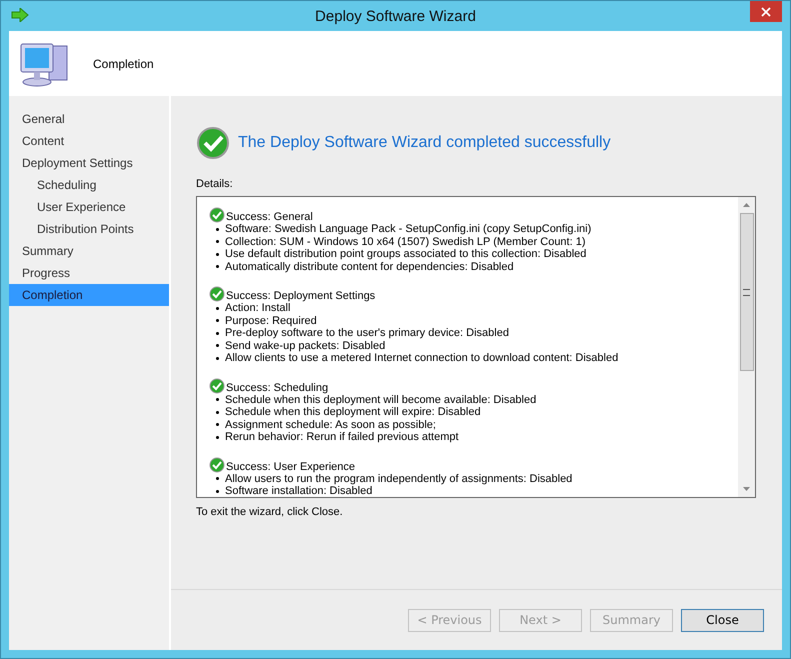 This screenshot has width=791, height=659. Describe the element at coordinates (421, 358) in the screenshot. I see `detail-text: Allow clients to use a metered Internet connection to download content: Disabled` at that location.